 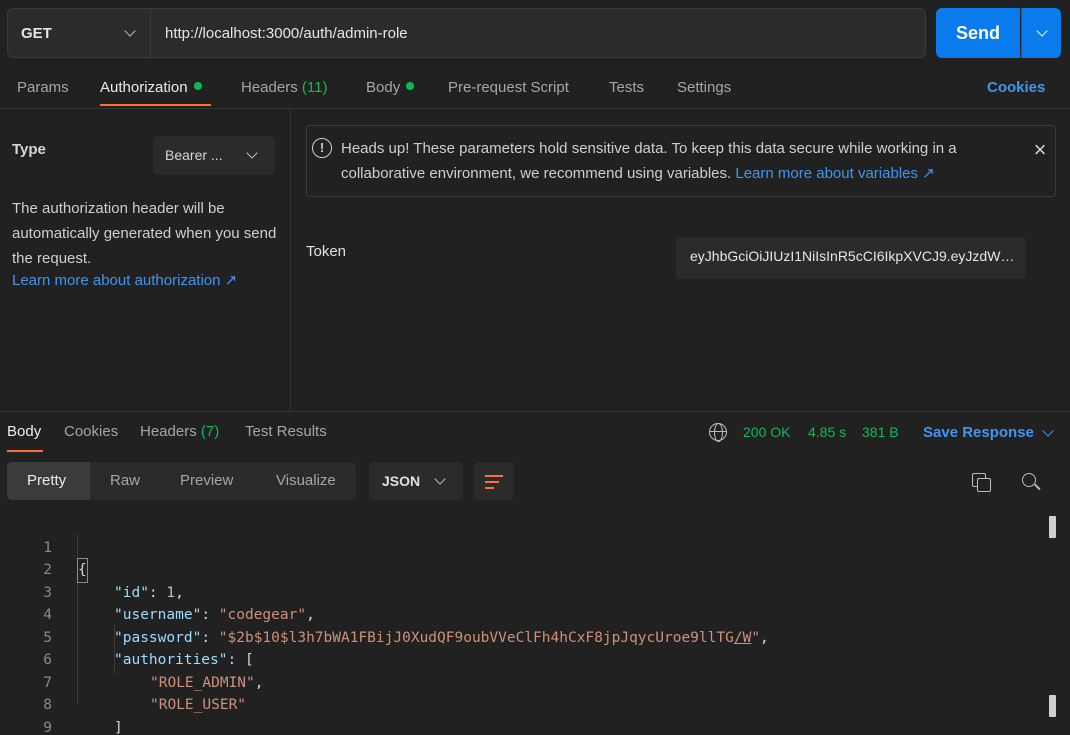 I want to click on save-response-button: Save Response, so click(x=978, y=432).